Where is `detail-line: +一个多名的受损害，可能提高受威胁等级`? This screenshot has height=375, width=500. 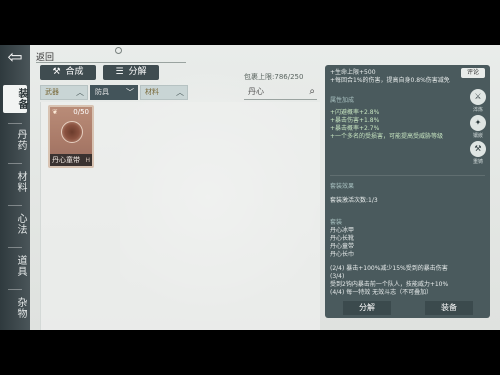 detail-line: +一个多名的受损害，可能提高受威胁等级 is located at coordinates (387, 136).